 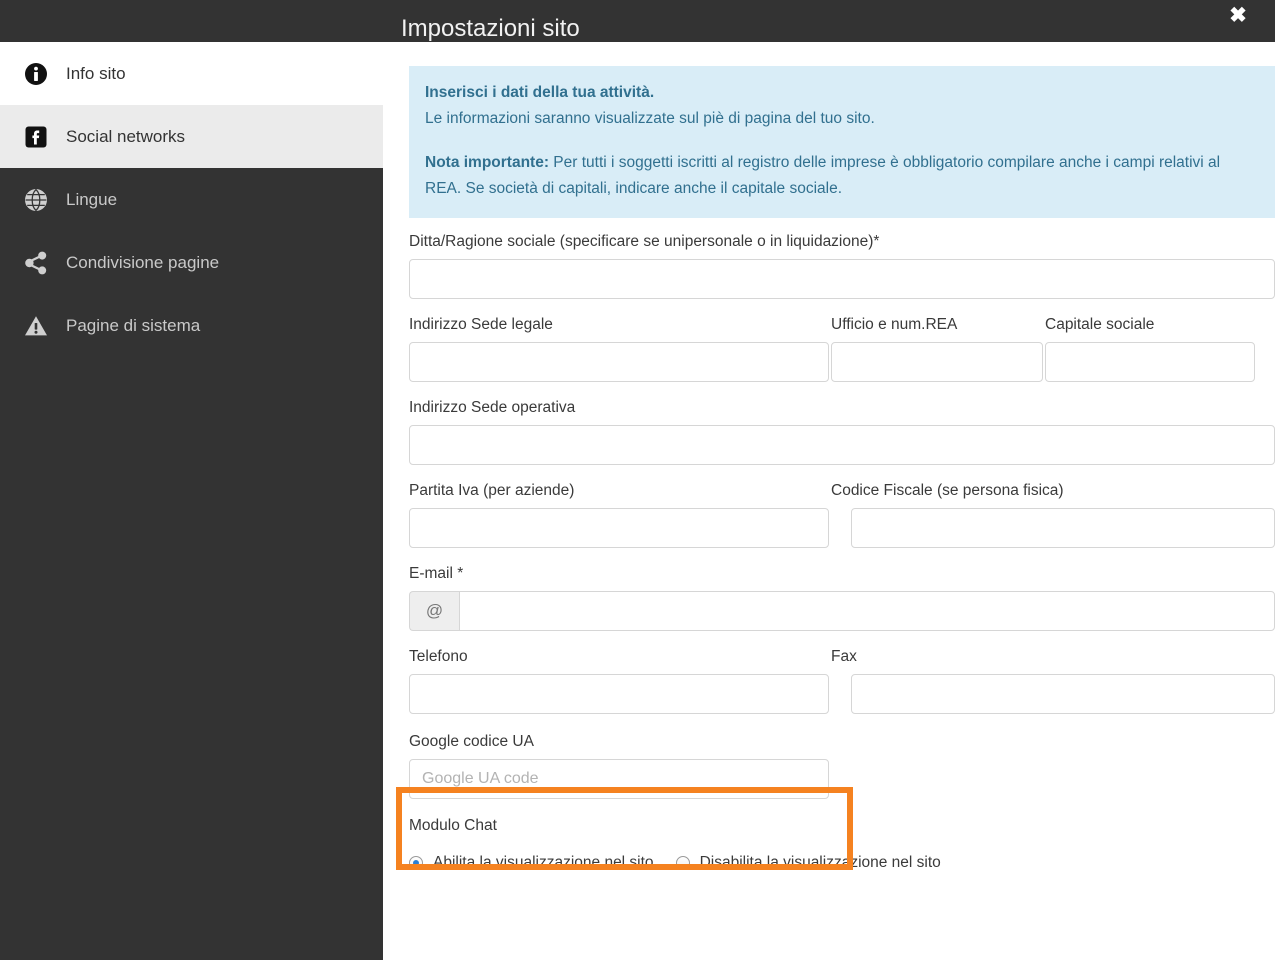 What do you see at coordinates (434, 611) in the screenshot?
I see `at-sign-icon: @` at bounding box center [434, 611].